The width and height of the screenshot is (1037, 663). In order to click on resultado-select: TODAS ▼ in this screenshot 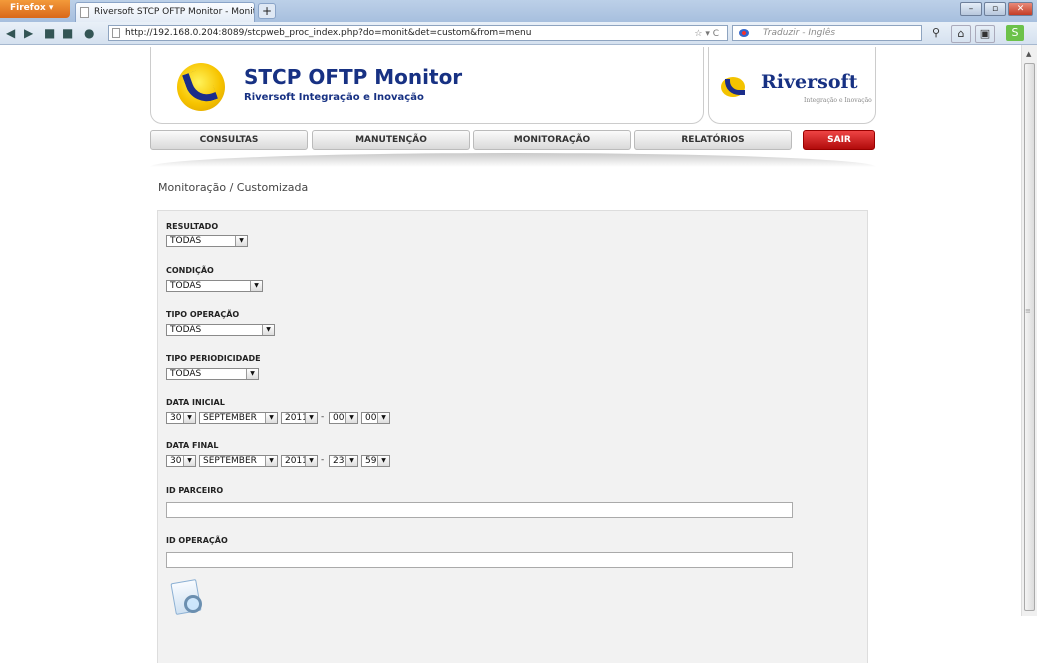, I will do `click(207, 241)`.